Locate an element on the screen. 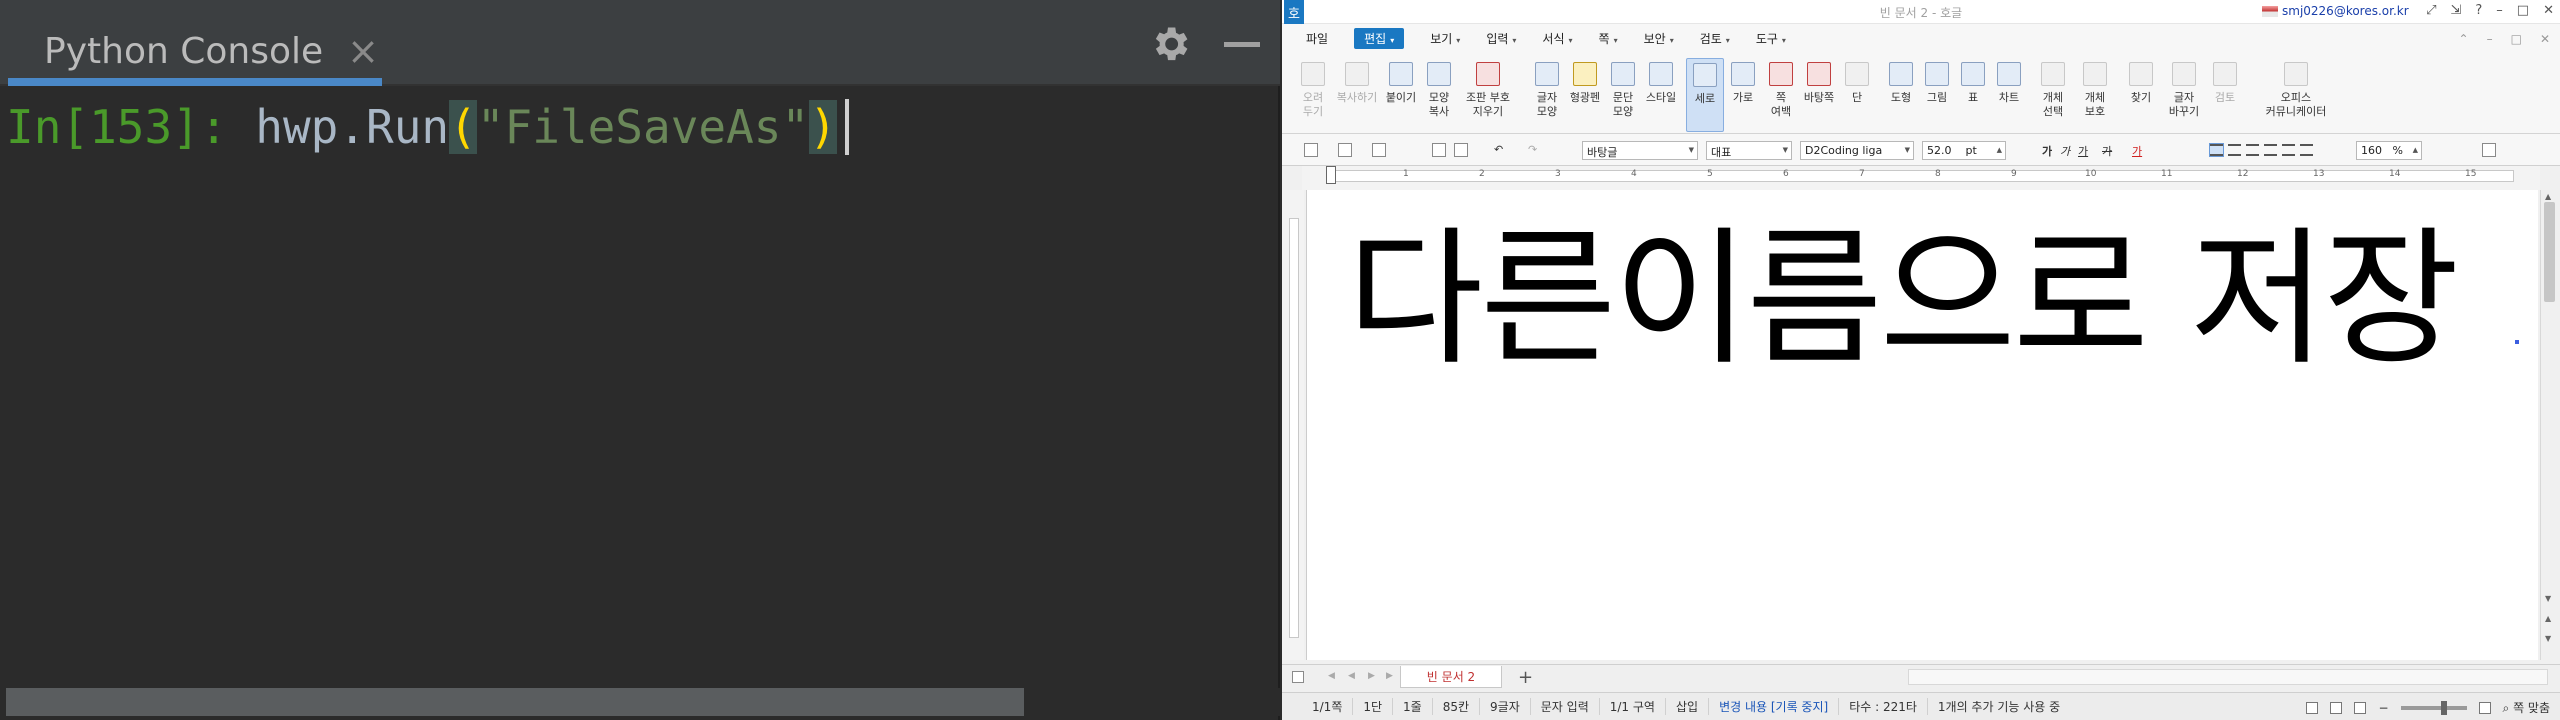 This screenshot has height=720, width=2560. scroll-down-icon: ▼ is located at coordinates (2548, 598).